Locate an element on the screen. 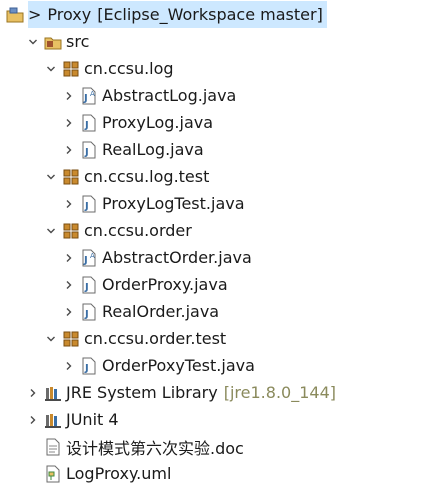  file-label: RealLog.java is located at coordinates (153, 149).